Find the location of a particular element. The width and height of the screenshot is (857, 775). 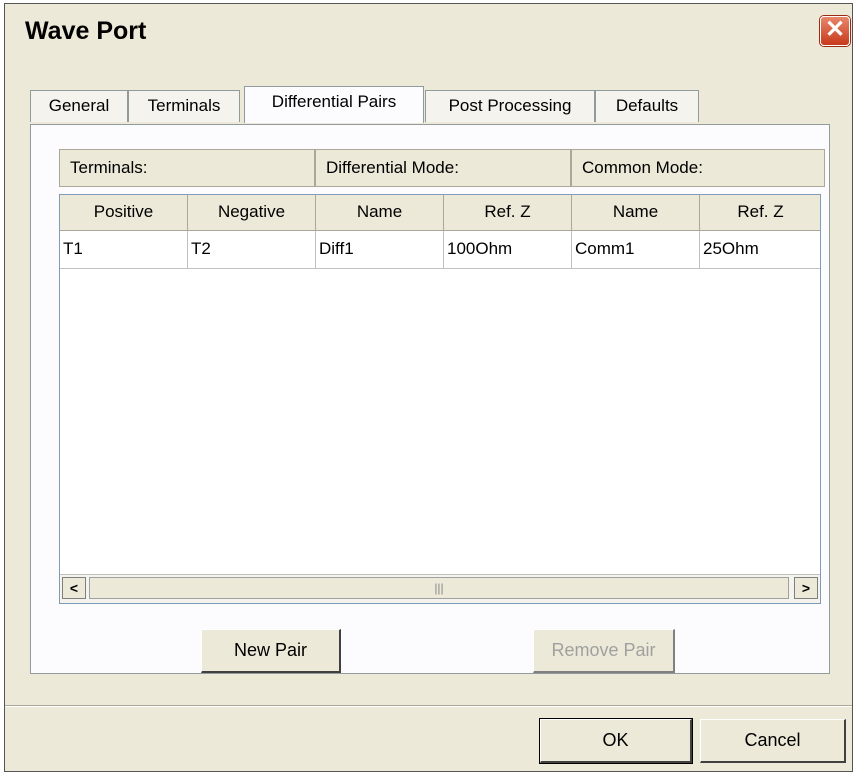

cell-comm-name: Comm1 is located at coordinates (636, 250).